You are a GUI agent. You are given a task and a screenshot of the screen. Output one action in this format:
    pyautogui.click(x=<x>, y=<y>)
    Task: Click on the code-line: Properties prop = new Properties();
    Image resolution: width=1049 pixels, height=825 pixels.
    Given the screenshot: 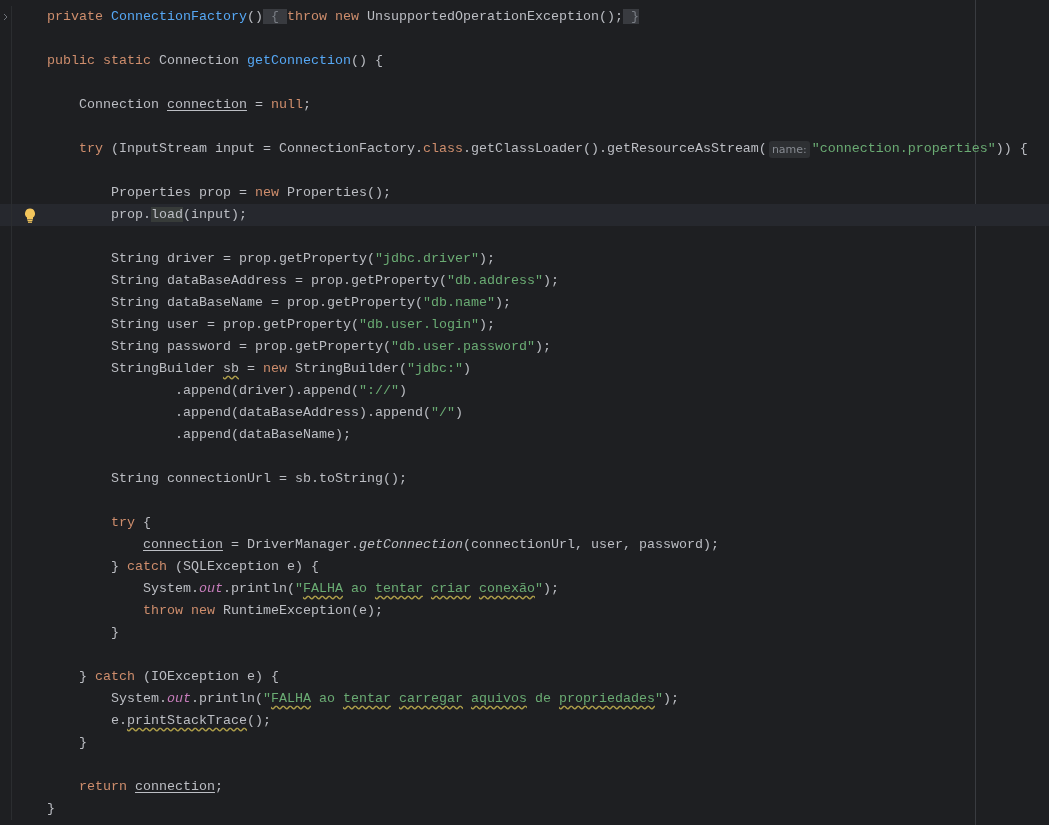 What is the action you would take?
    pyautogui.click(x=250, y=193)
    